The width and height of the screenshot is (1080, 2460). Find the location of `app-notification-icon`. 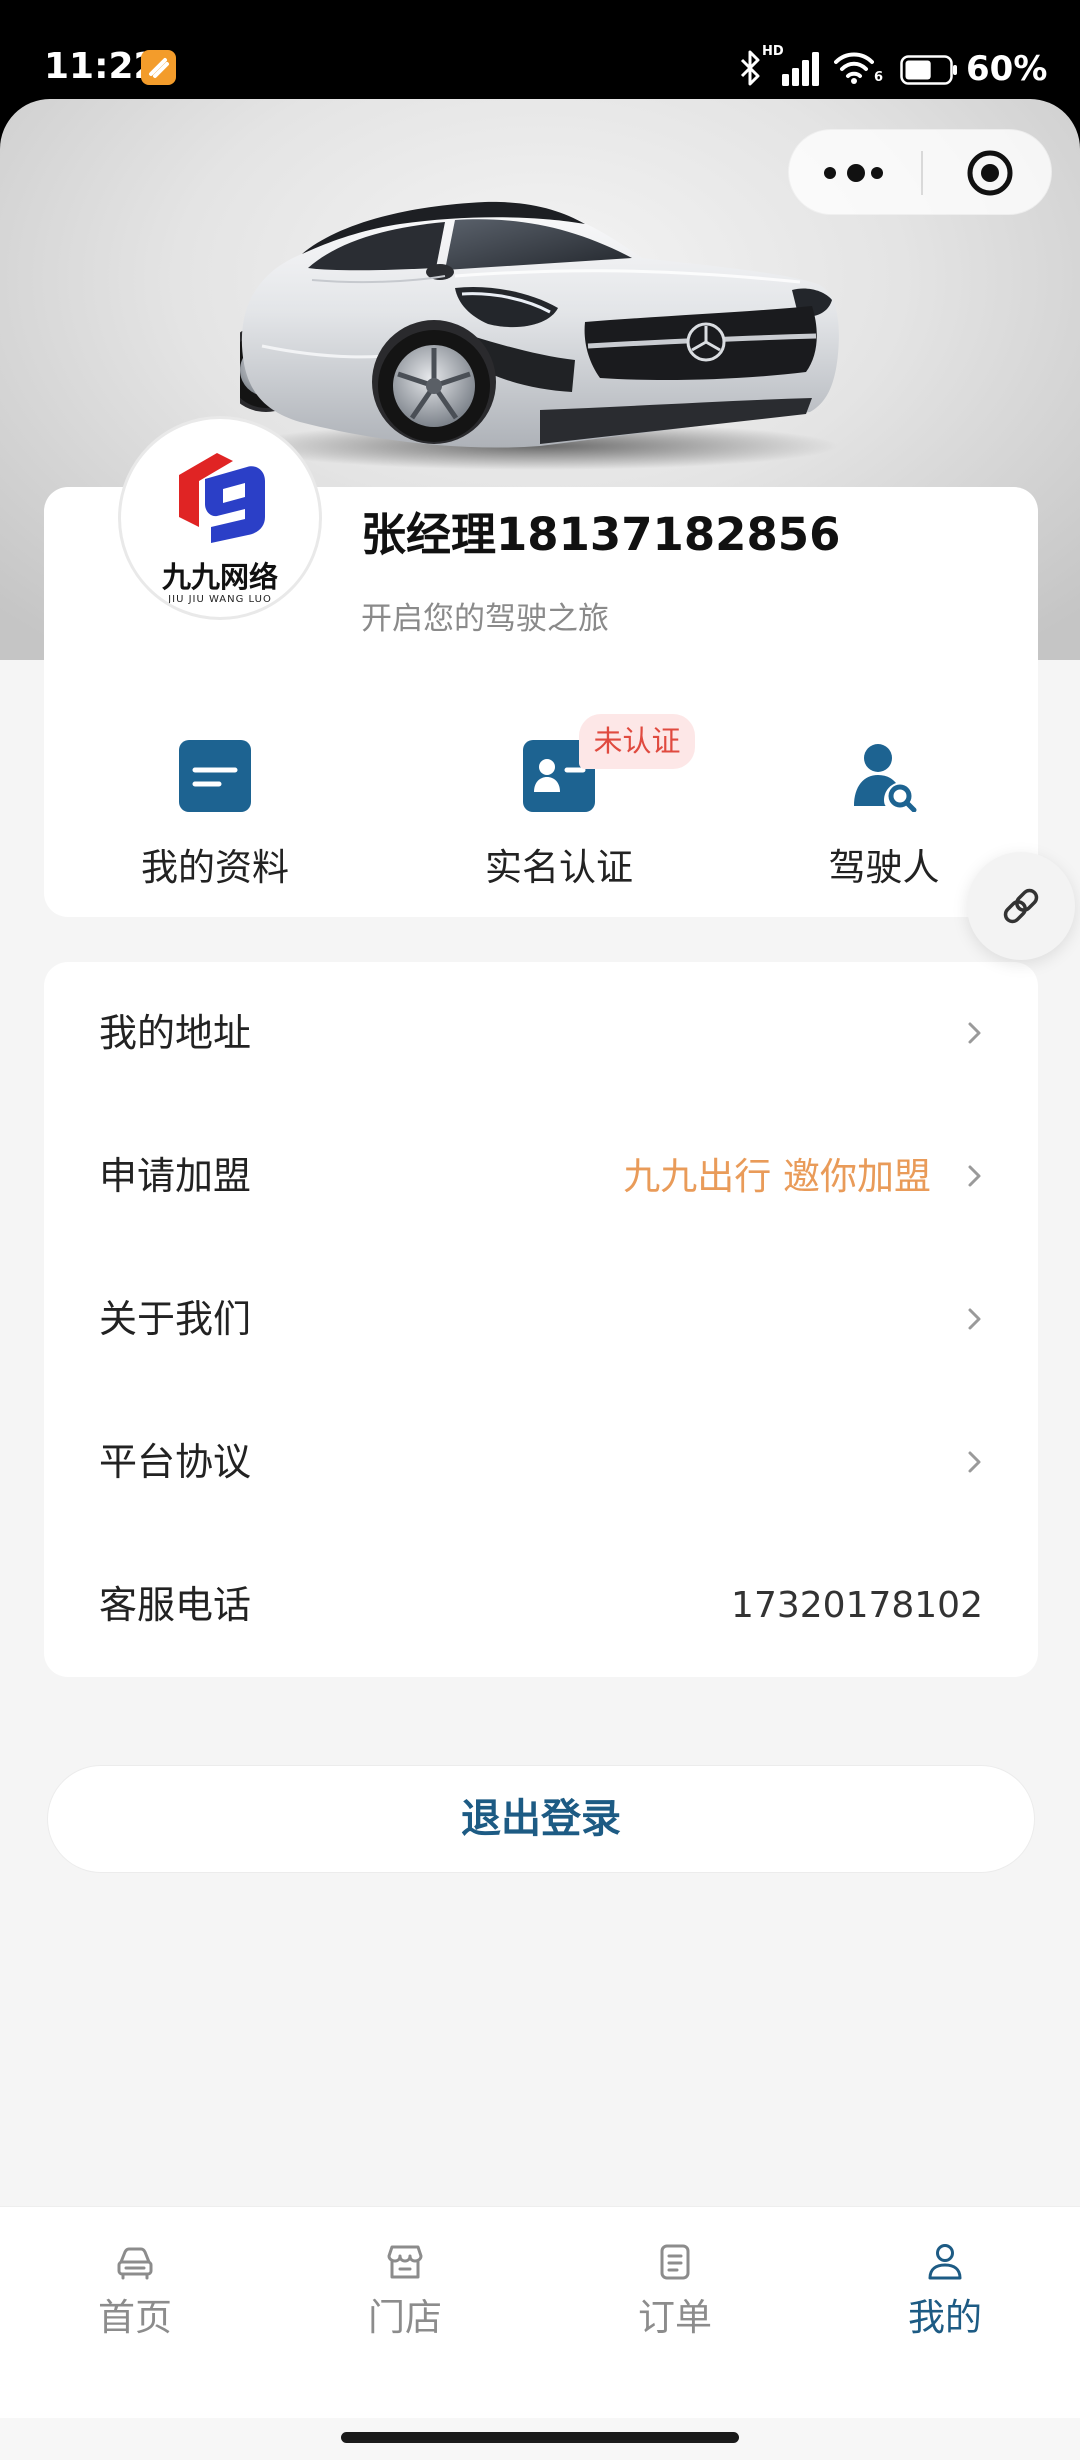

app-notification-icon is located at coordinates (158, 67).